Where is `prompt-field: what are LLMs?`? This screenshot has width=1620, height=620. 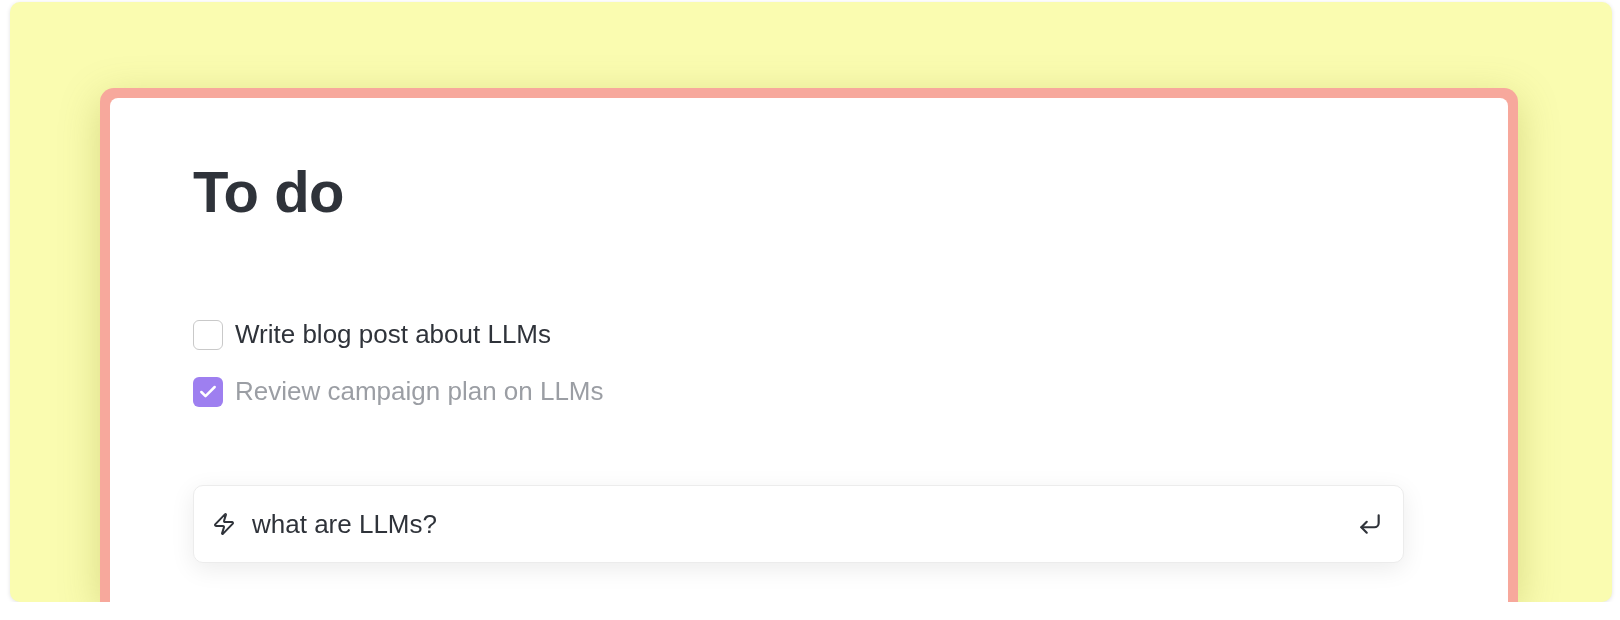 prompt-field: what are LLMs? is located at coordinates (798, 524).